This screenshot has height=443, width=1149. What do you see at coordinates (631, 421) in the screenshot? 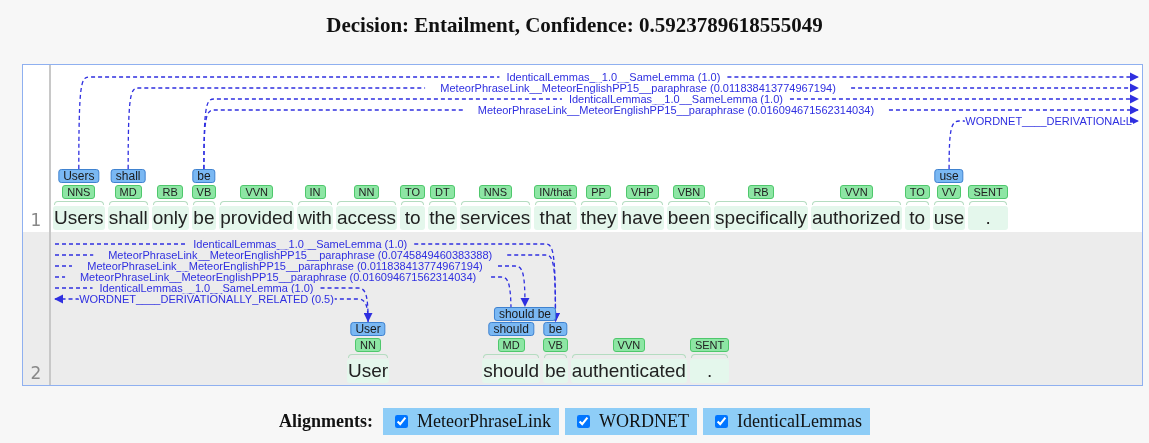
I see `alignment-toggle: WORDNET` at bounding box center [631, 421].